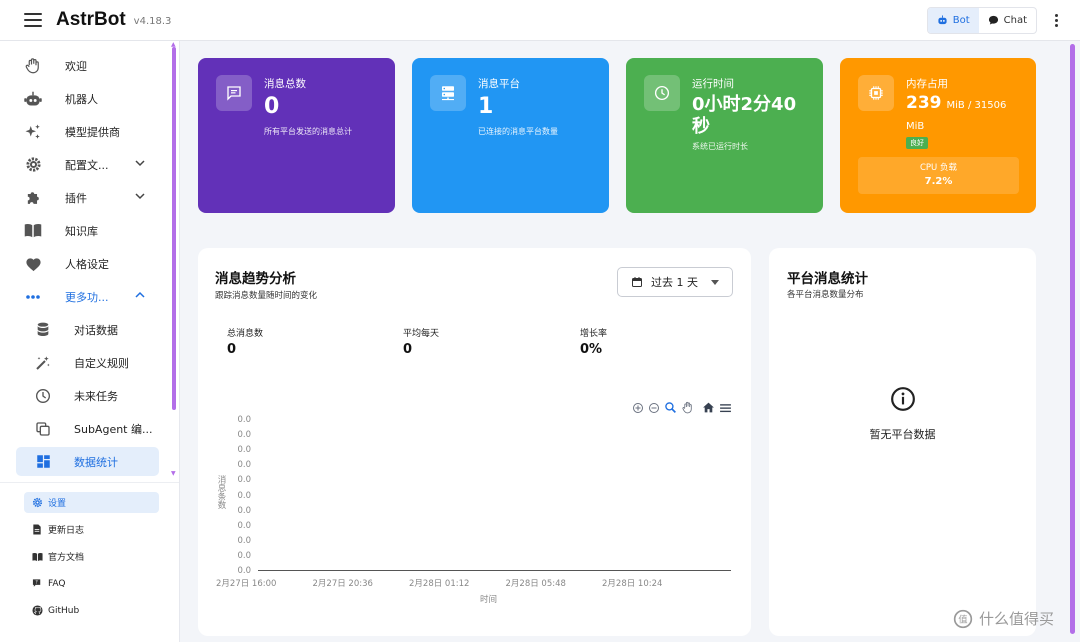 The image size is (1080, 642). I want to click on footer-item-github: GitHub, so click(91, 610).